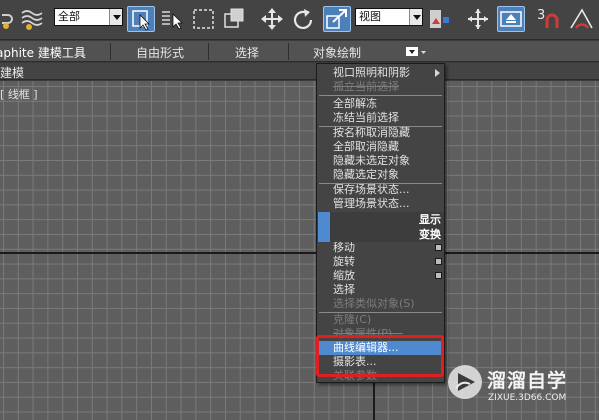 This screenshot has width=599, height=420. What do you see at coordinates (337, 52) in the screenshot?
I see `tab-object-paint: 对象绘制` at bounding box center [337, 52].